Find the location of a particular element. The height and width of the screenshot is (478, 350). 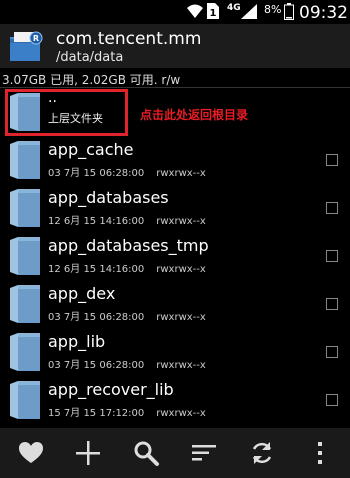

sim-card-icon: 1 is located at coordinates (213, 11).